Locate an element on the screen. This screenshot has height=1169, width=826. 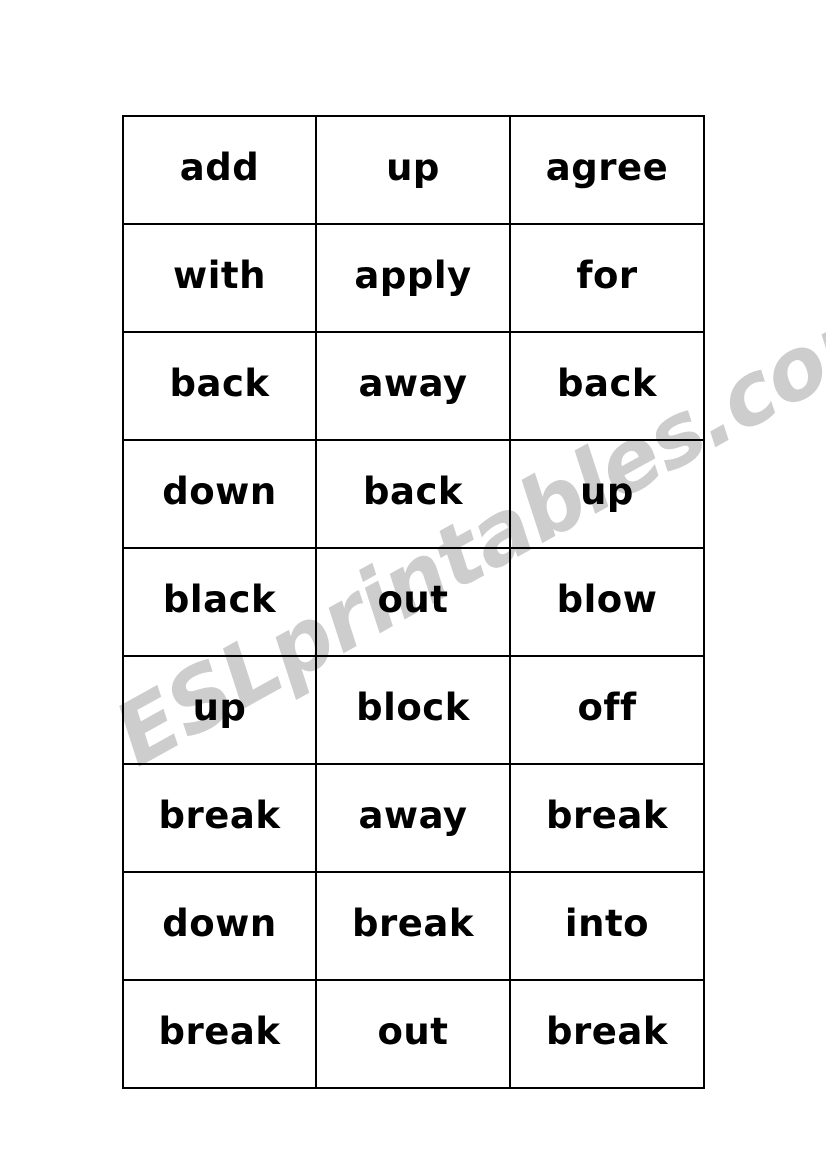
cell-word: agree is located at coordinates (607, 167).